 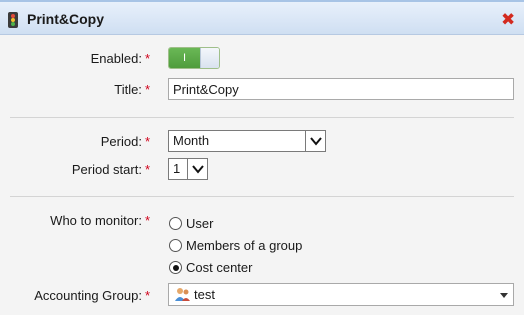 I want to click on traffic-light-icon, so click(x=13, y=20).